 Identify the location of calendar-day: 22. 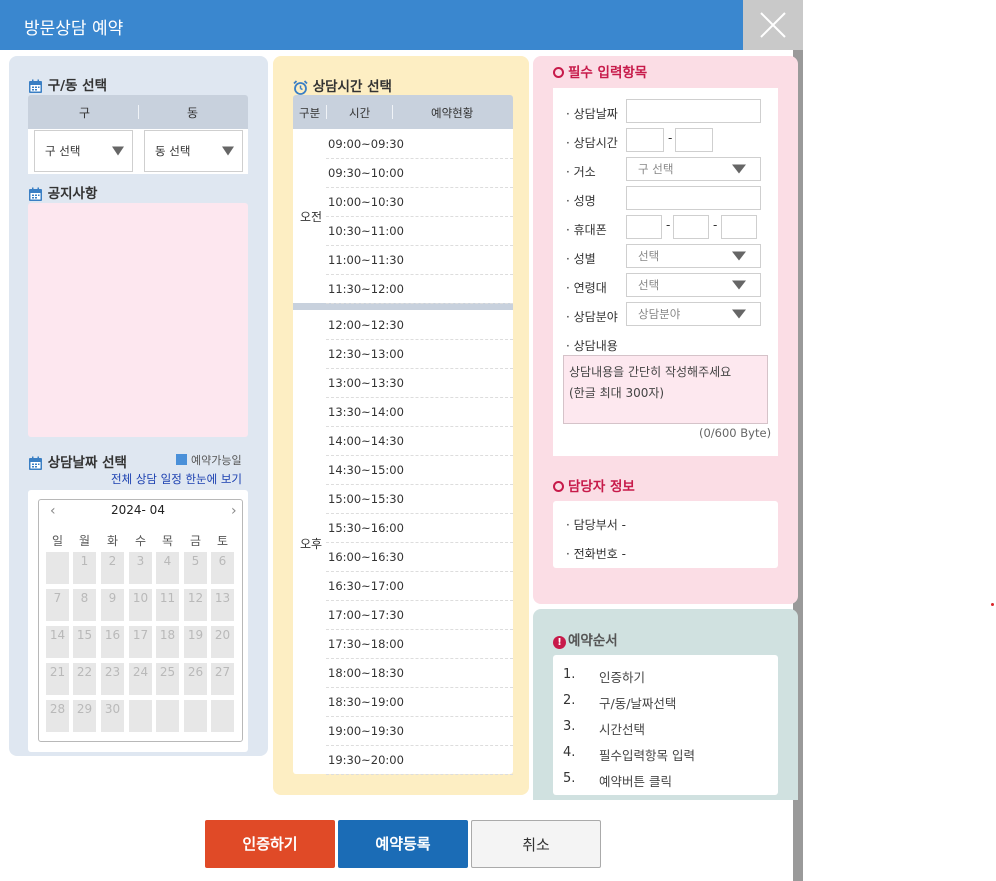
(84, 679).